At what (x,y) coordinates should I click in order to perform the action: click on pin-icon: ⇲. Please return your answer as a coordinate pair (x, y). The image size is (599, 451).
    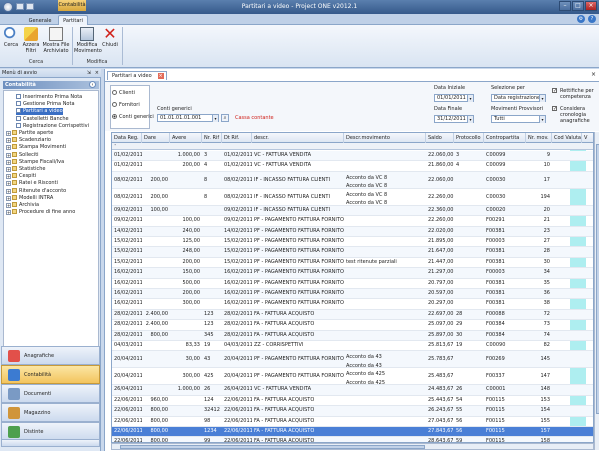
    Looking at the image, I should click on (89, 73).